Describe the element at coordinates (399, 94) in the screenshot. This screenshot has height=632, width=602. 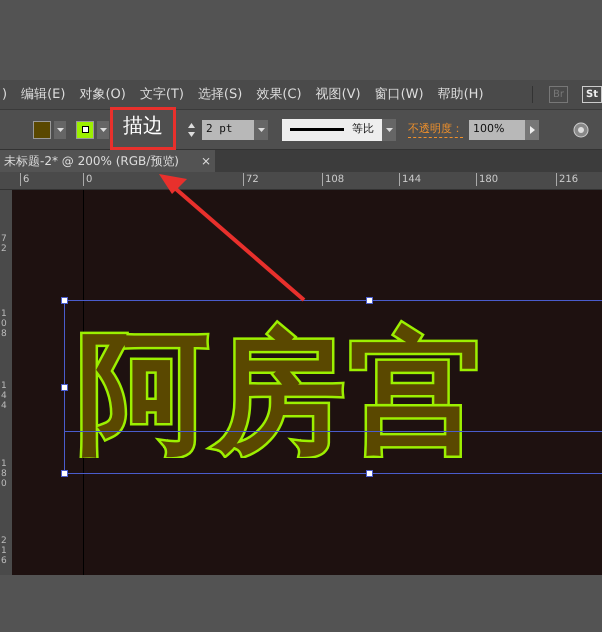
I see `menu-item: 窗口(W)` at that location.